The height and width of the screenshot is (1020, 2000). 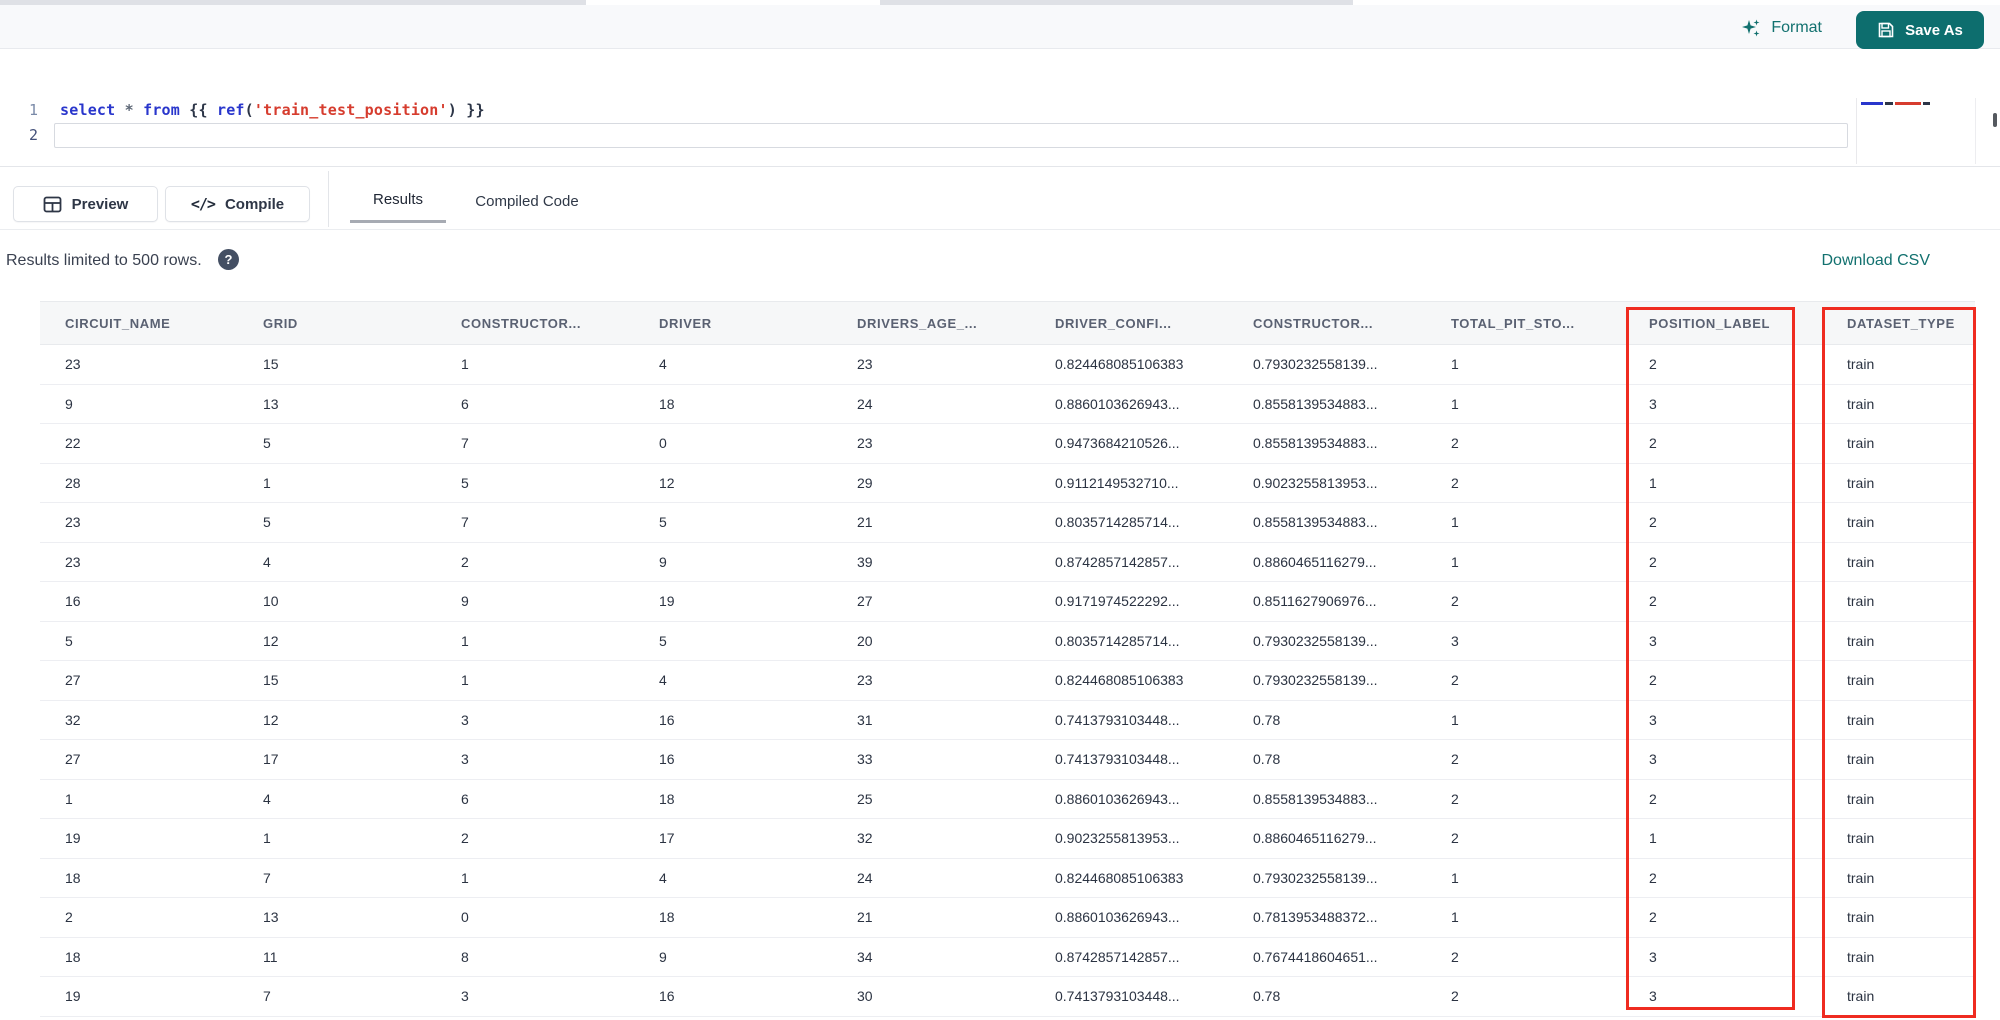 I want to click on column-header: DATASET_TYPE, so click(x=1911, y=323).